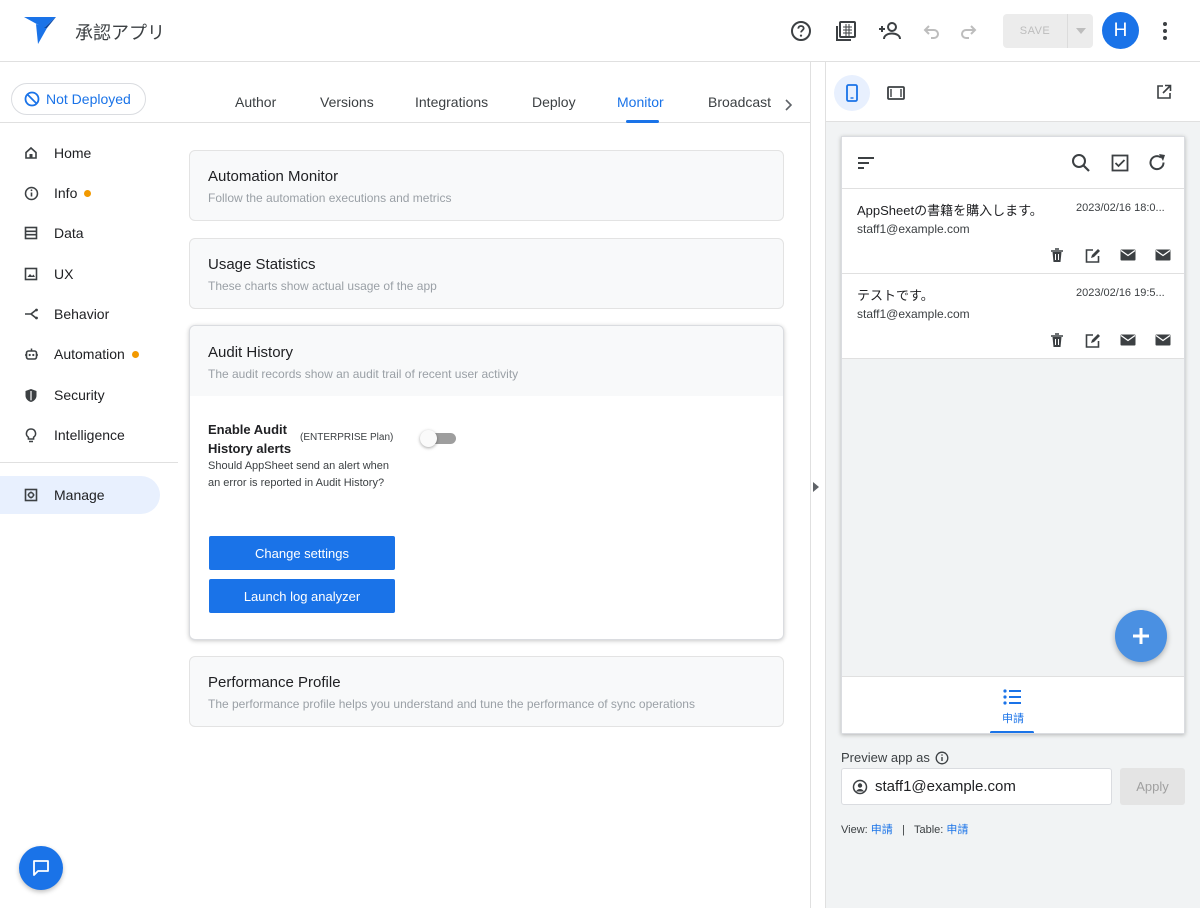 This screenshot has height=908, width=1200. I want to click on sync-refresh-icon, so click(1157, 163).